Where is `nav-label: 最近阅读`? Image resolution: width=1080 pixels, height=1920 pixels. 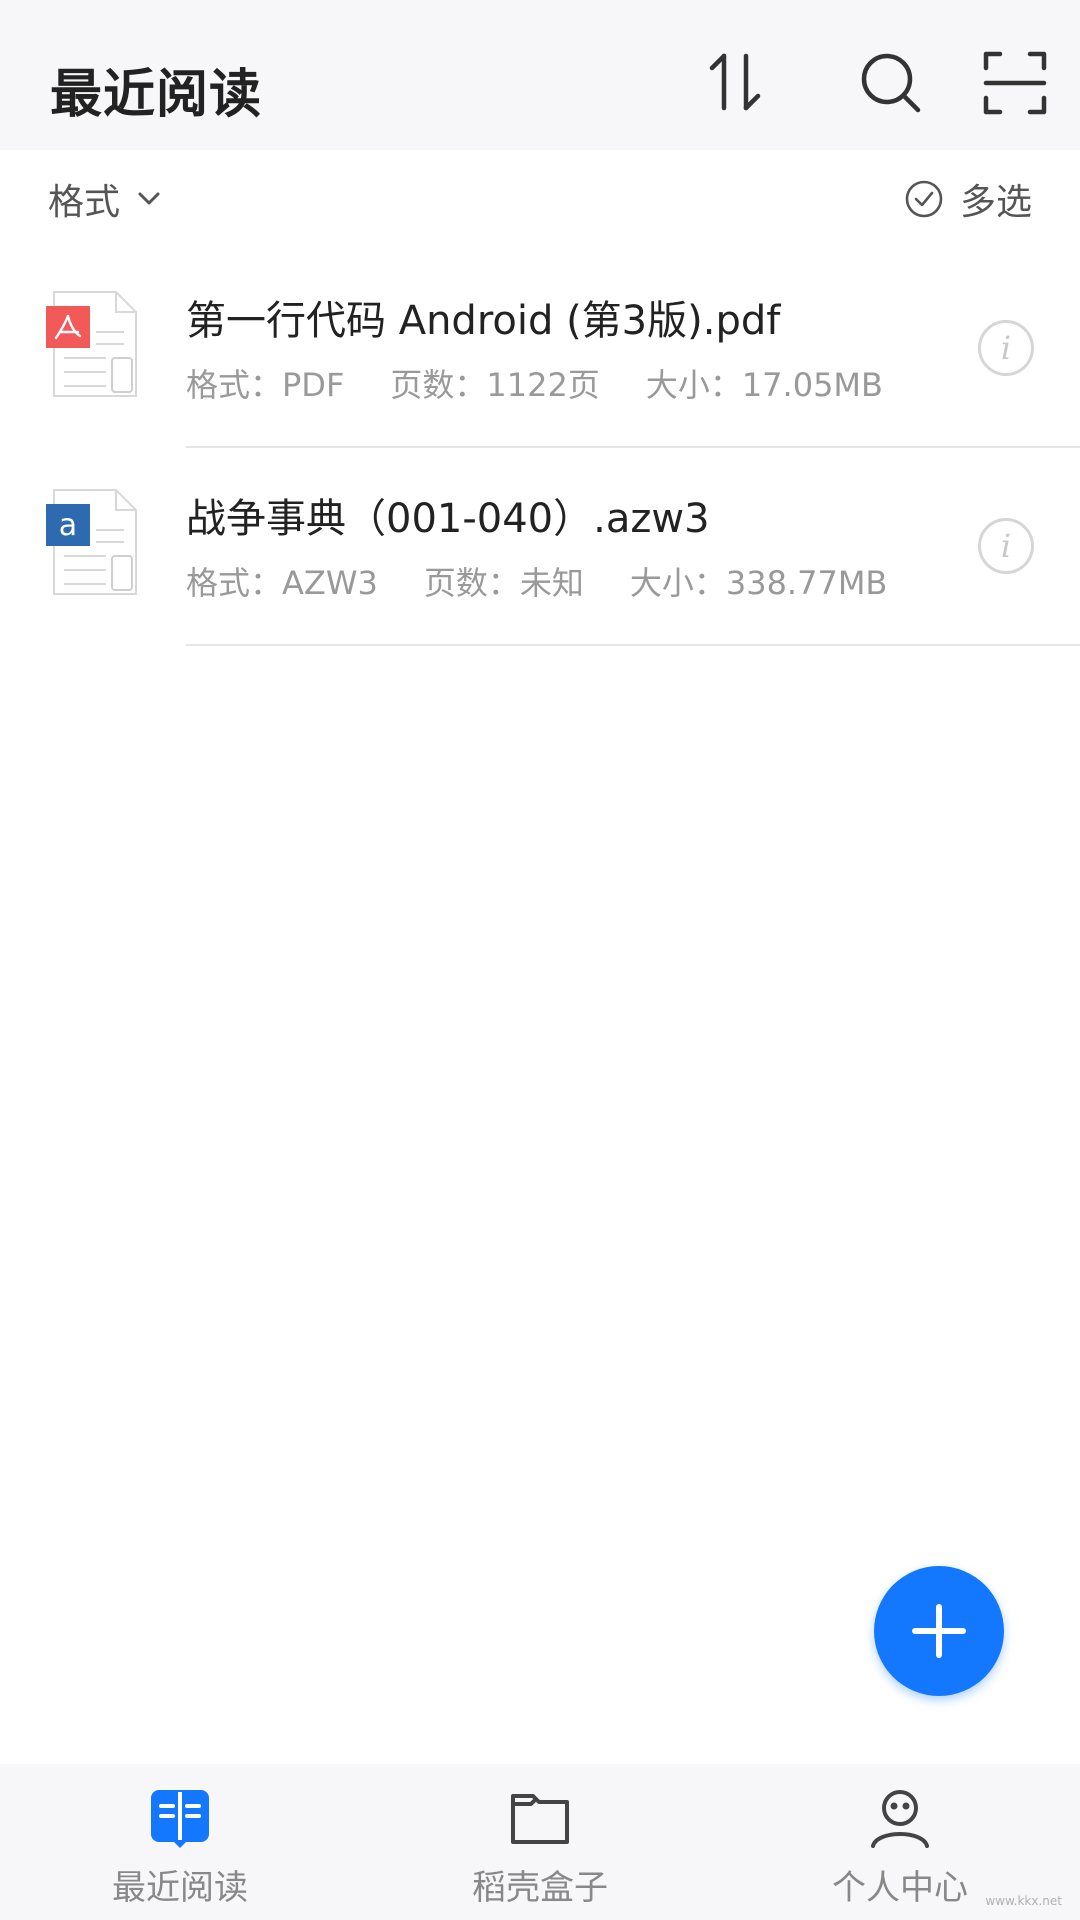
nav-label: 最近阅读 is located at coordinates (180, 1888).